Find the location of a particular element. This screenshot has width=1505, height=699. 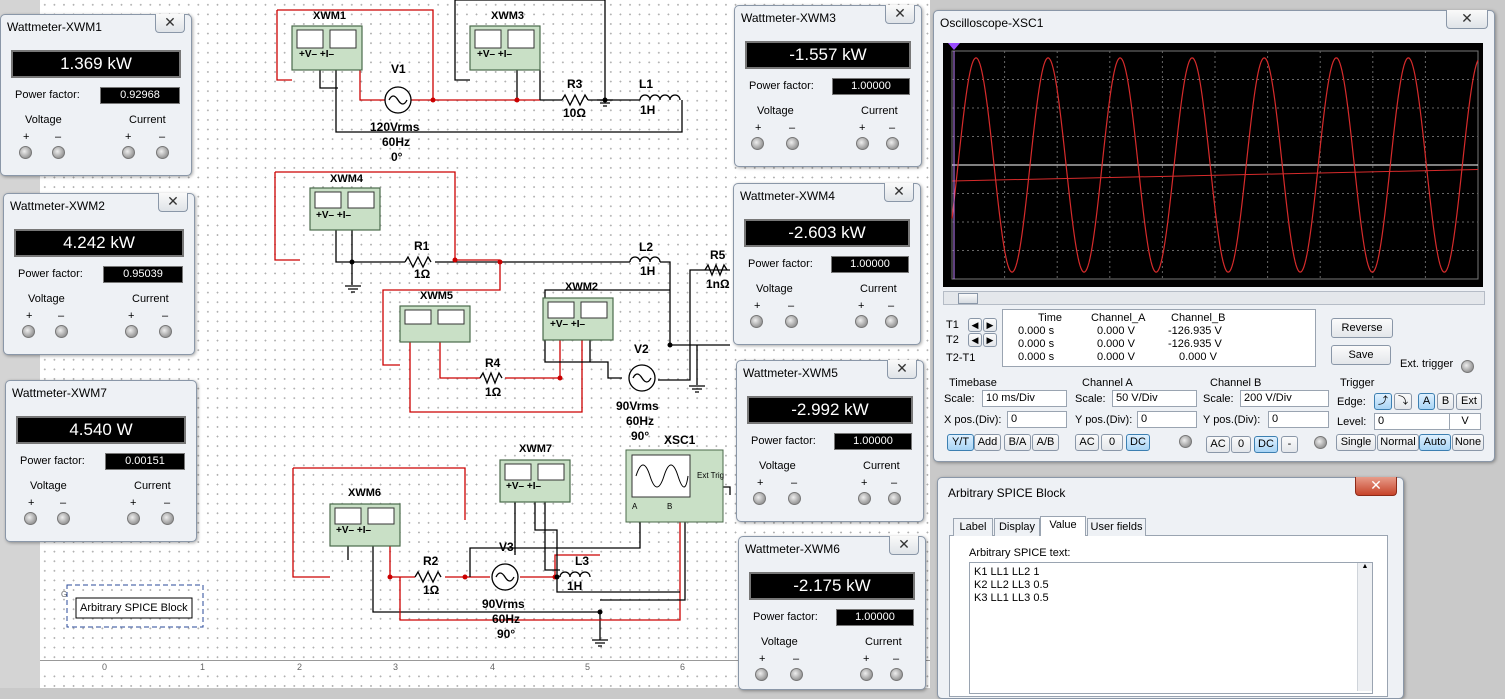

scrollbar-thumb is located at coordinates (968, 298).